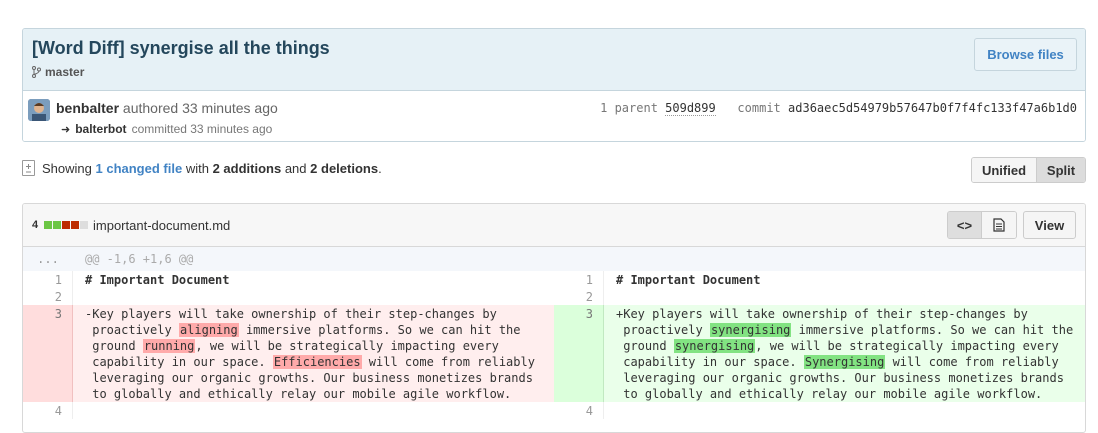  I want to click on parent-sha-link: 509d899, so click(690, 108).